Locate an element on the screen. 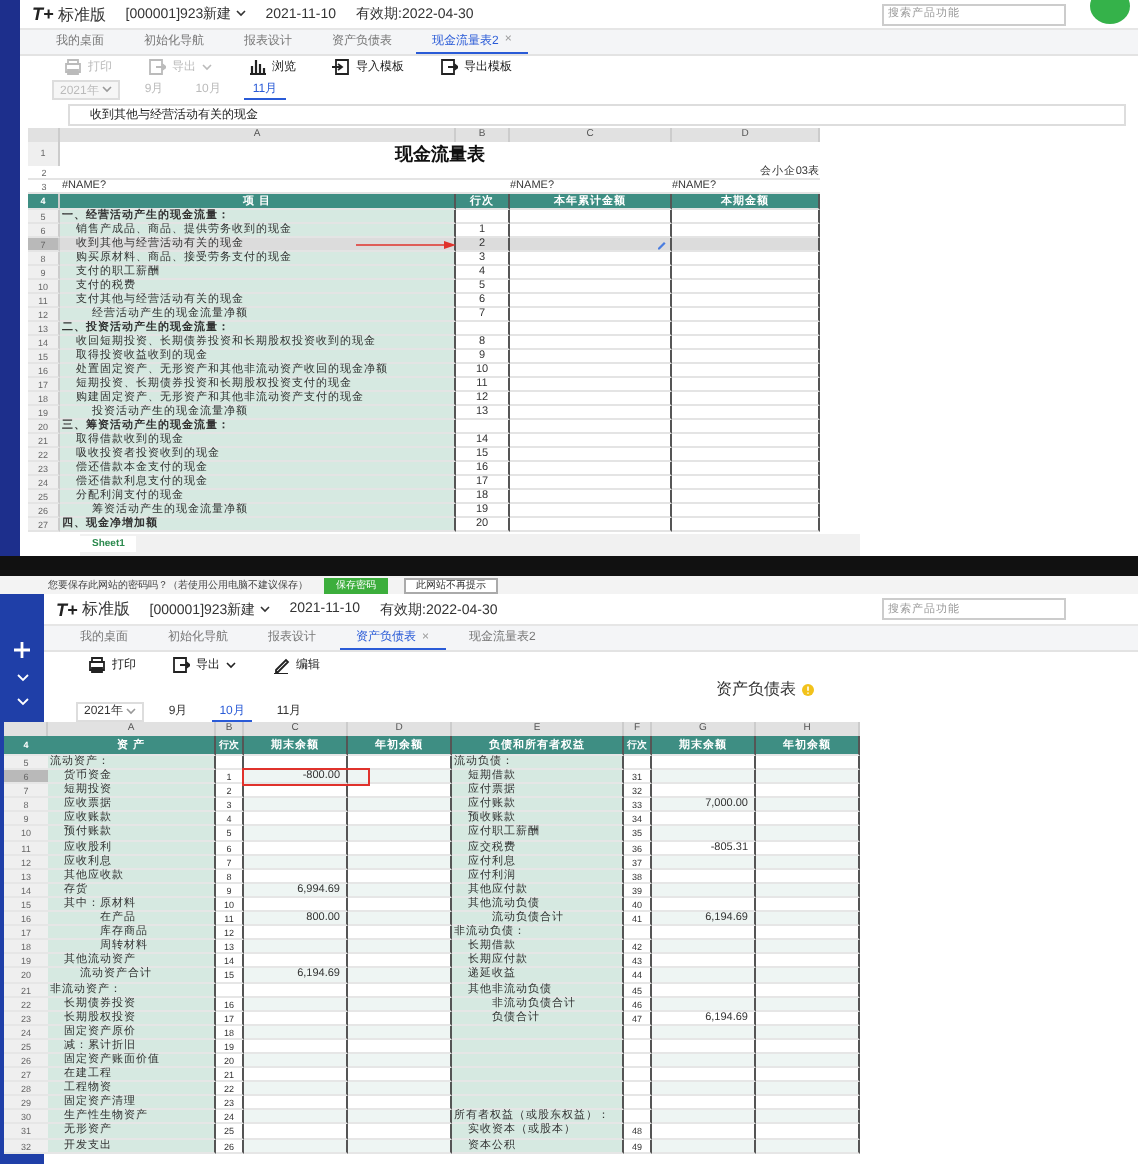  alert-icon is located at coordinates (808, 689).